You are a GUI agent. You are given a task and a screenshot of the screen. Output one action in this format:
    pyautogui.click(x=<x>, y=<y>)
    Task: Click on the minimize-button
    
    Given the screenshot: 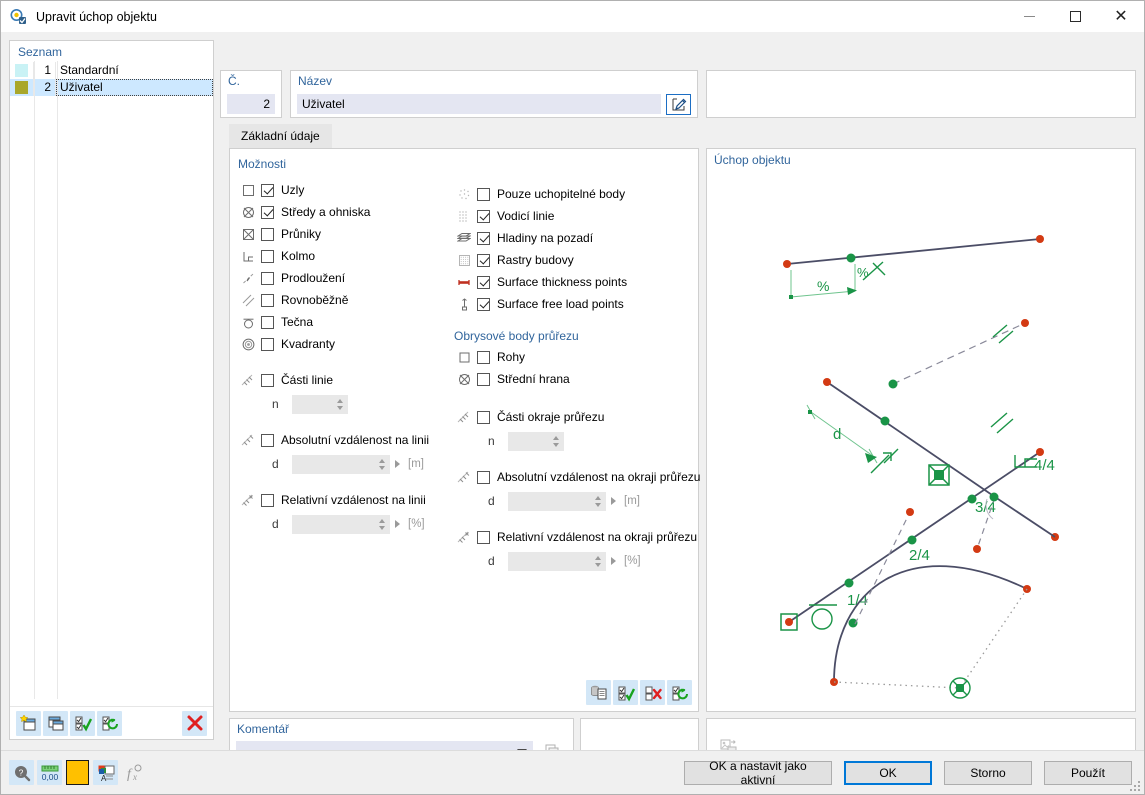 What is the action you would take?
    pyautogui.click(x=1029, y=16)
    